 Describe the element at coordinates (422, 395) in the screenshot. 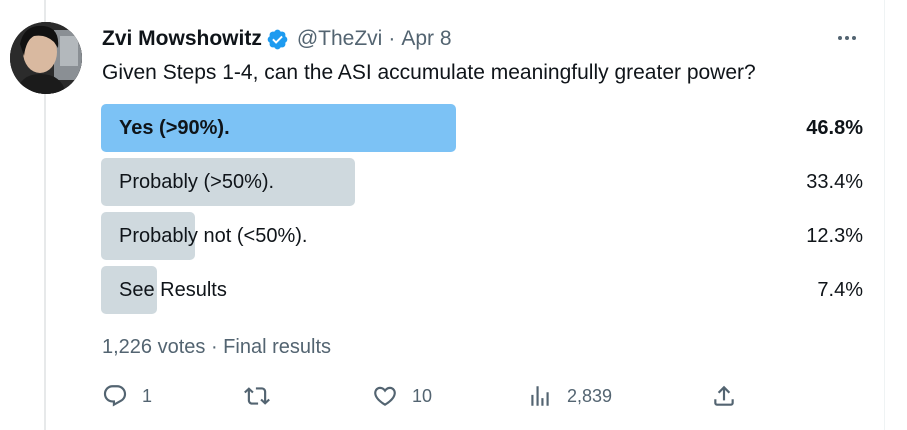

I see `like-count: 10` at that location.